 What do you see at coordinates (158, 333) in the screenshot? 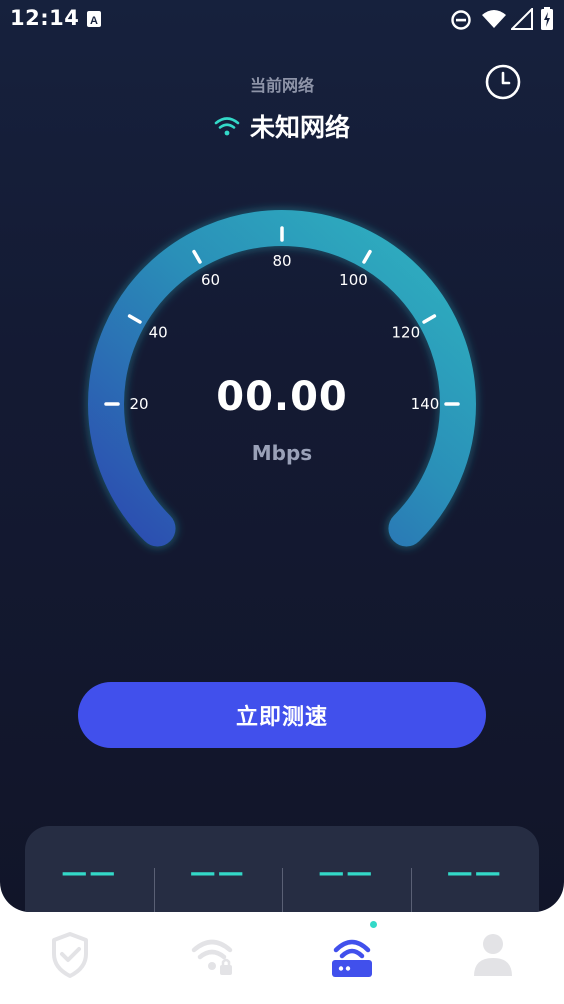
I see `gauge-tick-label: 40` at bounding box center [158, 333].